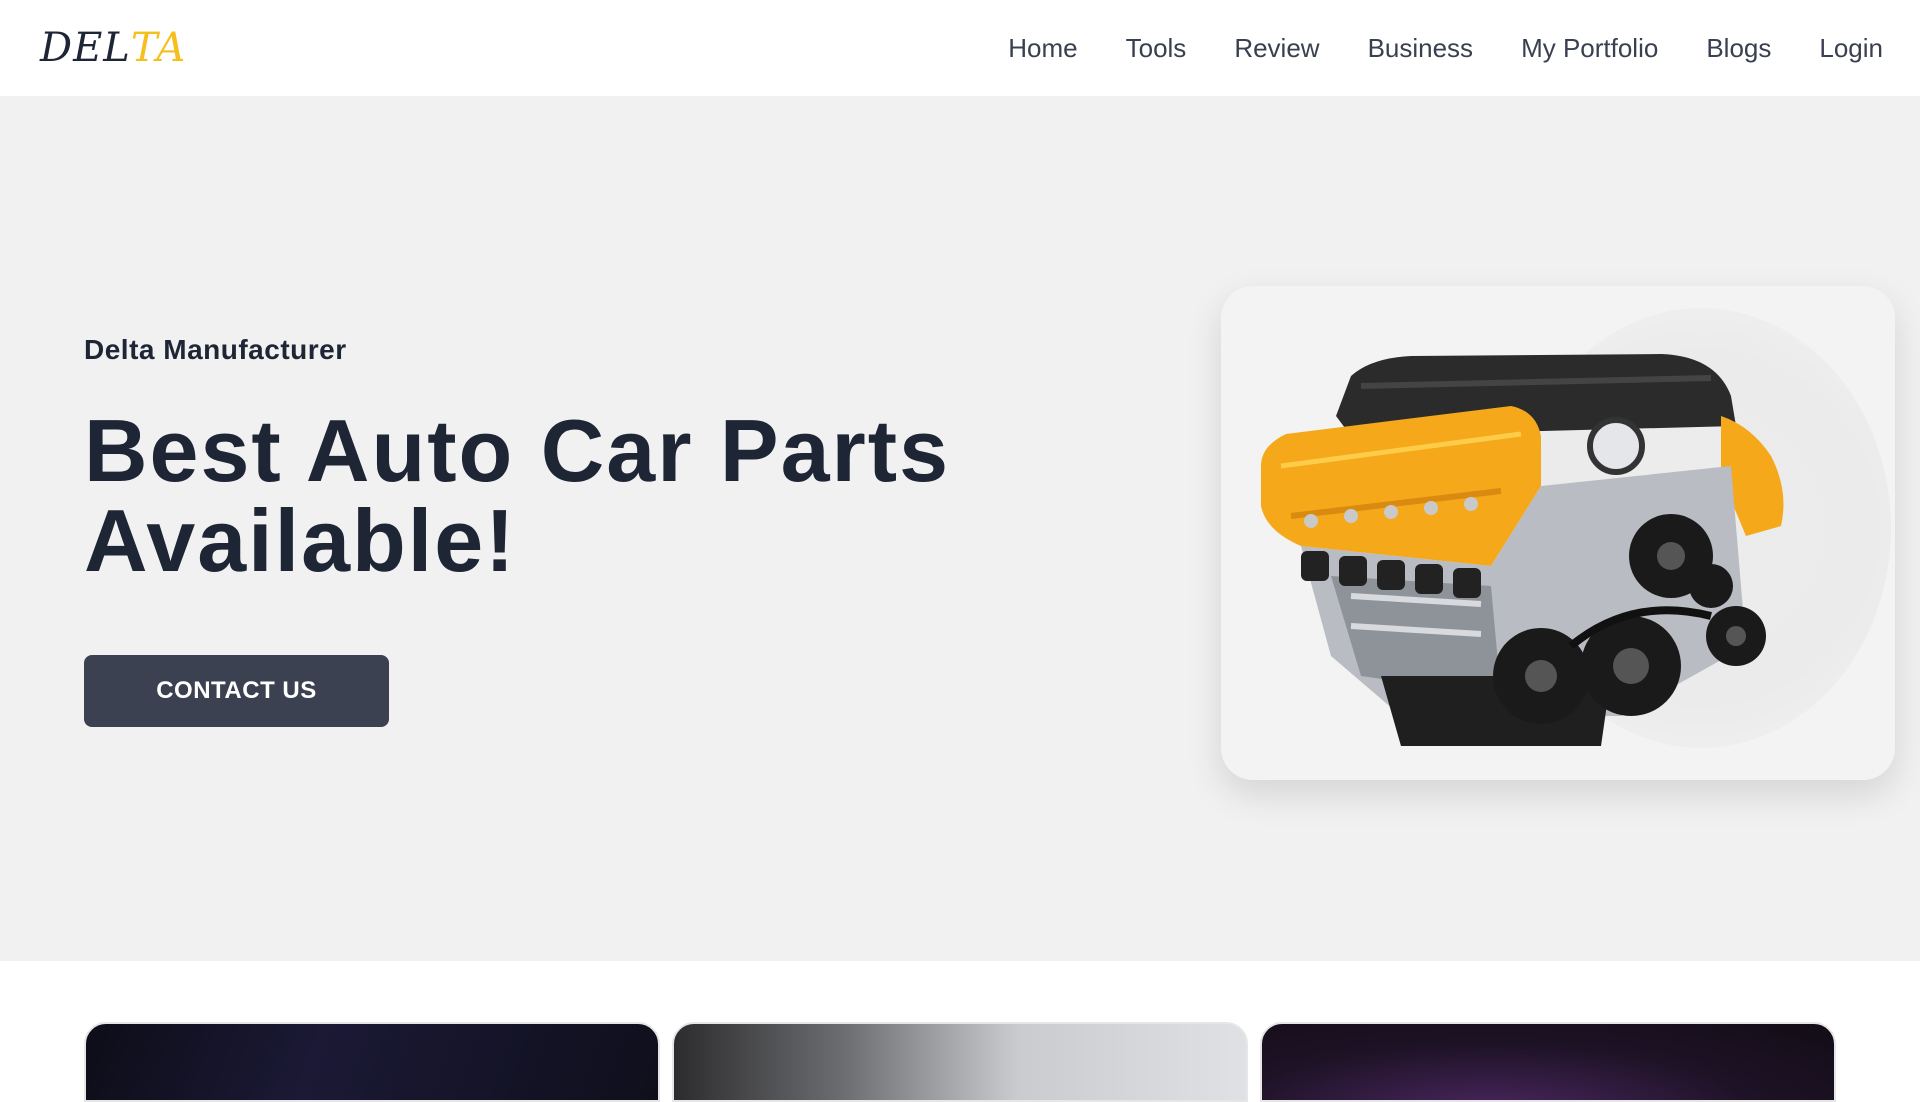 The width and height of the screenshot is (1920, 1102). What do you see at coordinates (85, 48) in the screenshot?
I see `logo-text-main: DEL` at bounding box center [85, 48].